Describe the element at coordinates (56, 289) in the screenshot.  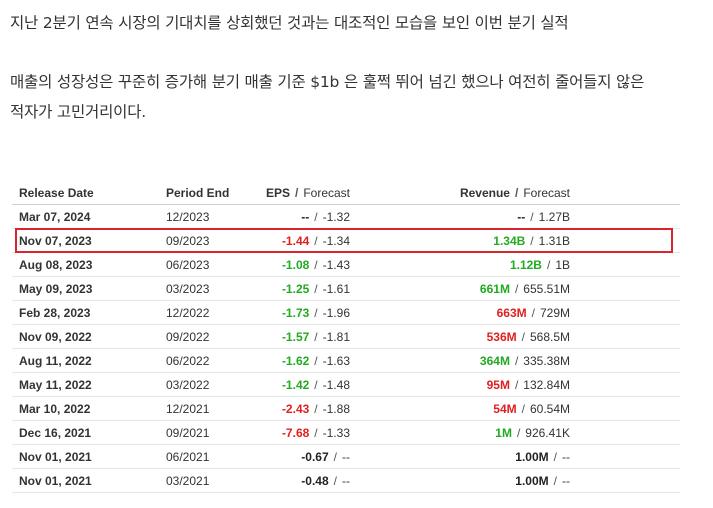
I see `release-date-cell: May 09, 2023` at that location.